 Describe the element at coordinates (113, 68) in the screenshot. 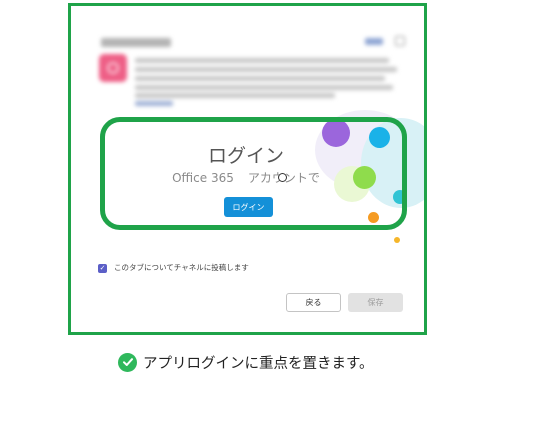

I see `app-icon` at that location.